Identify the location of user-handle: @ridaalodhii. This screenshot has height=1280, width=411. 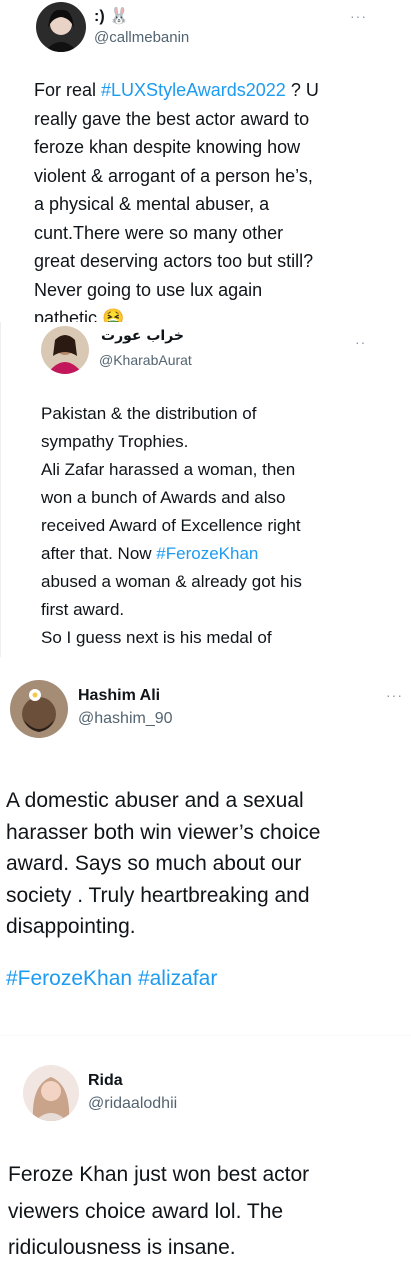
(132, 1104).